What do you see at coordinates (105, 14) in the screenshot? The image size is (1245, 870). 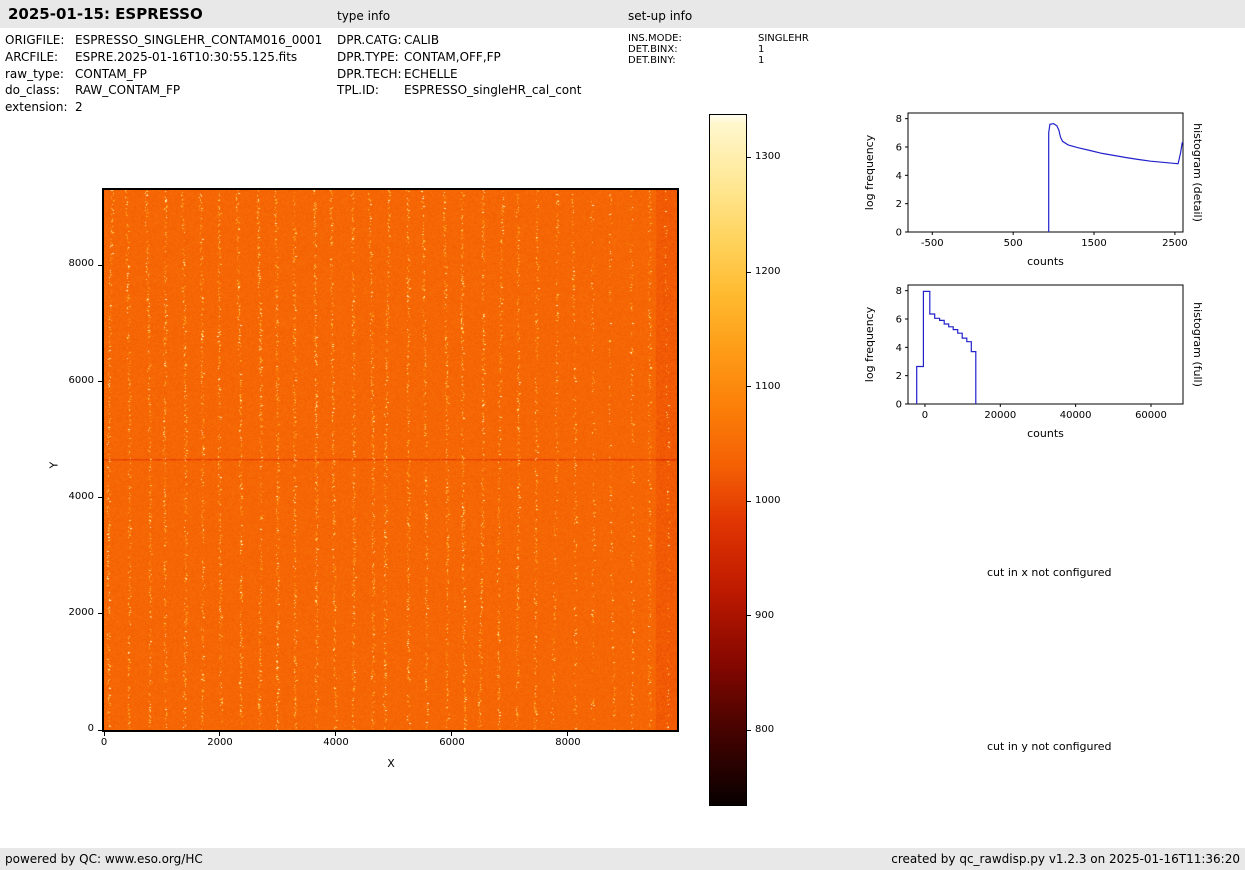 I see `page-title: 2025-01-15: ESPRESSO` at bounding box center [105, 14].